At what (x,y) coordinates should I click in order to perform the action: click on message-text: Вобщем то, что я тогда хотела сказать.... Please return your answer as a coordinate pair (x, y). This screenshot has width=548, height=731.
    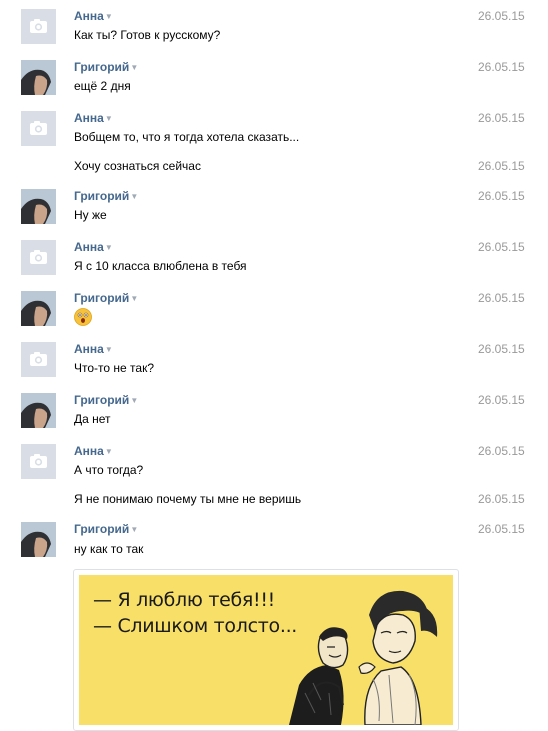
    Looking at the image, I should click on (187, 137).